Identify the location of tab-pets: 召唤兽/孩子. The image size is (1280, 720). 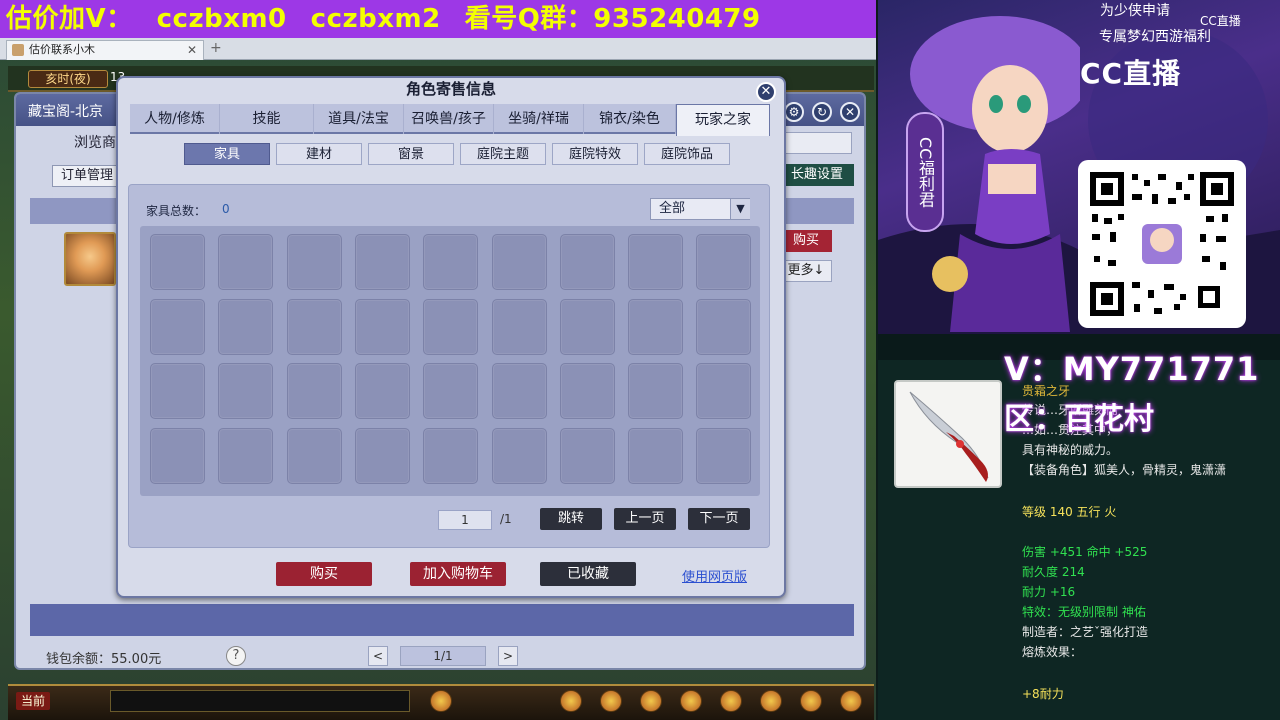
(449, 119).